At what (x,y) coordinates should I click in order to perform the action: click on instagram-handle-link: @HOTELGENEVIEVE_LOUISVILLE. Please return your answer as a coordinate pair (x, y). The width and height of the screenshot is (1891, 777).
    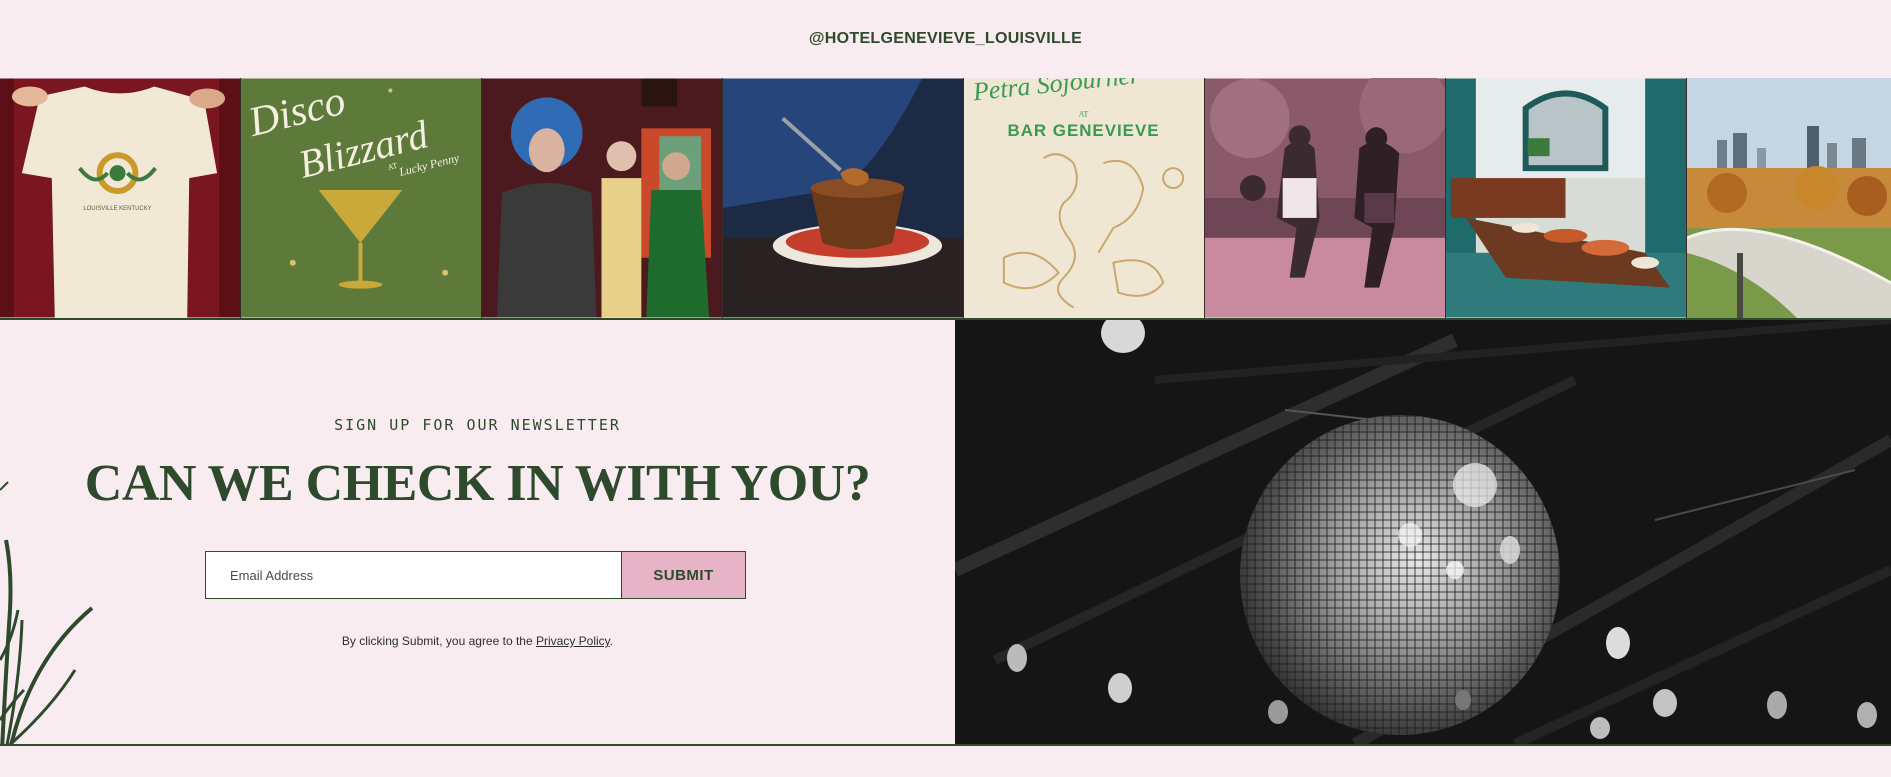
    Looking at the image, I should click on (945, 39).